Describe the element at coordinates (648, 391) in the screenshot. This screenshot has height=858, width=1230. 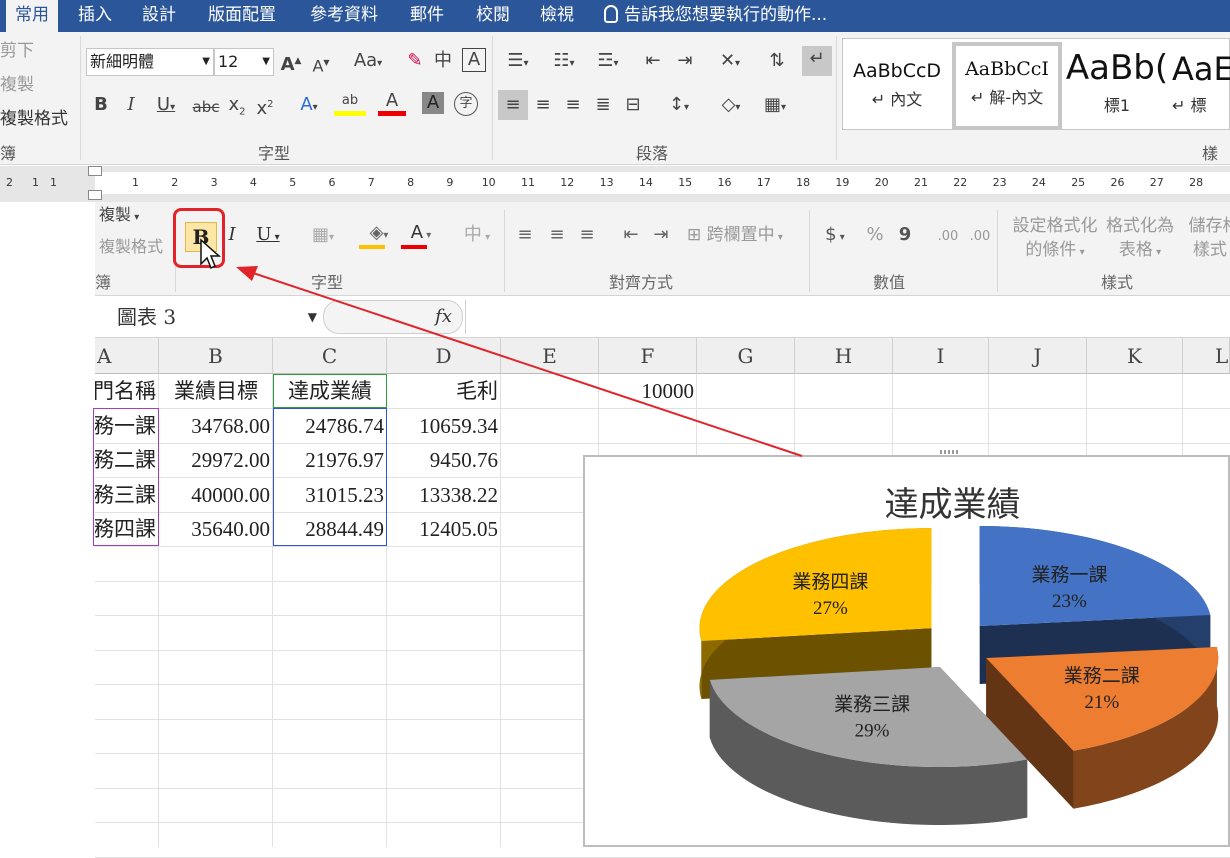
I see `cell-f1: 10000` at that location.